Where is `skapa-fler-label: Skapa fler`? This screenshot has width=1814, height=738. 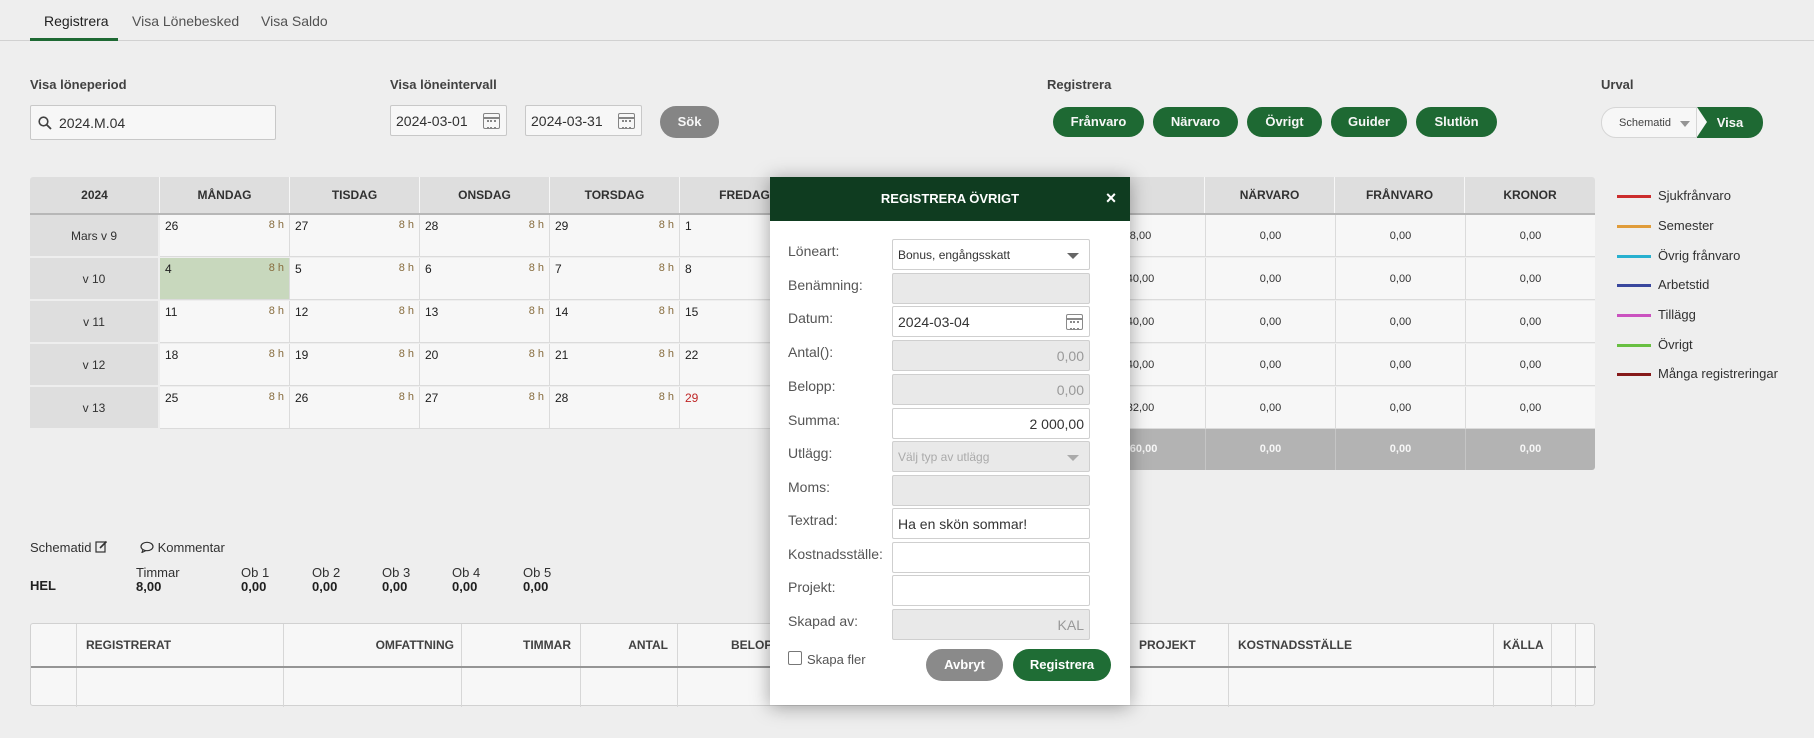
skapa-fler-label: Skapa fler is located at coordinates (836, 659).